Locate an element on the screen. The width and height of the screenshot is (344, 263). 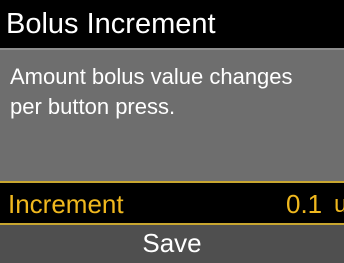
save-button: Save is located at coordinates (172, 244).